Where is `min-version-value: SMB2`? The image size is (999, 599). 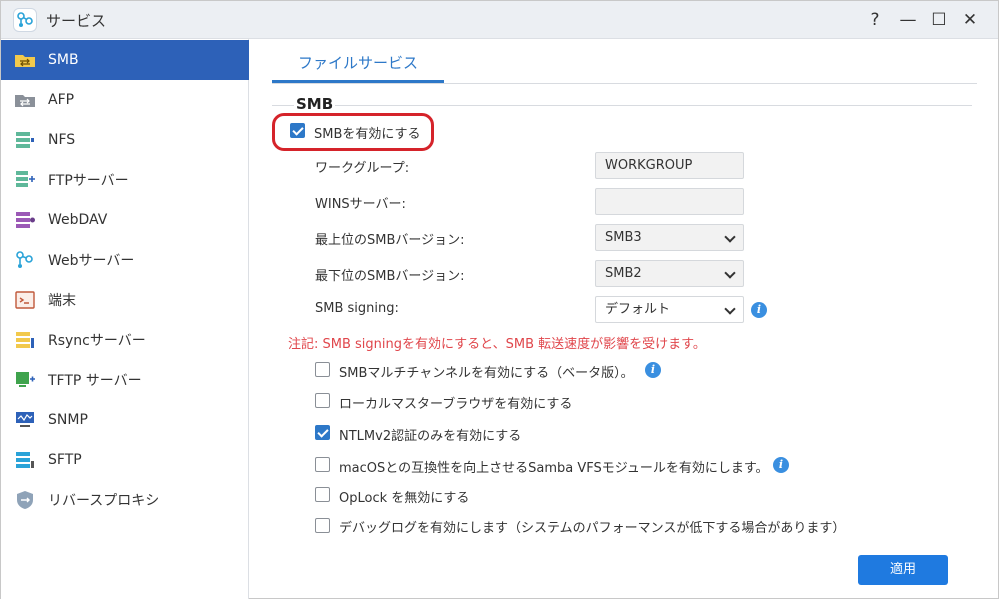
min-version-value: SMB2 is located at coordinates (623, 273).